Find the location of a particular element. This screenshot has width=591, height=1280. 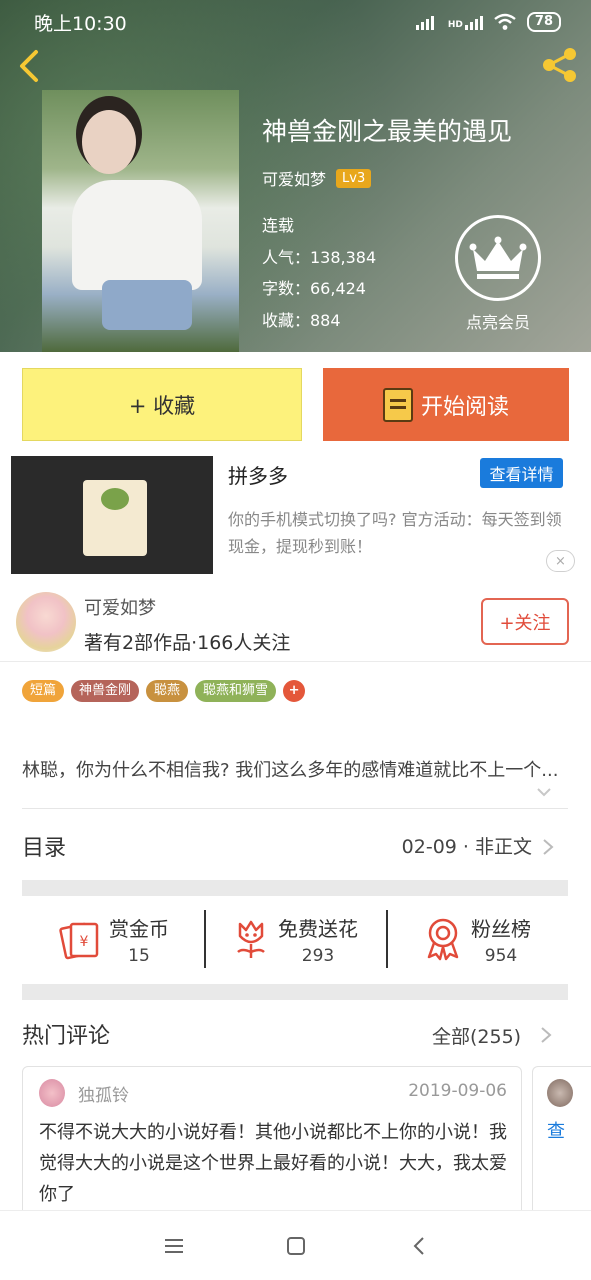

catalog-row: 目录 02-09 · 非正文 is located at coordinates (295, 848).